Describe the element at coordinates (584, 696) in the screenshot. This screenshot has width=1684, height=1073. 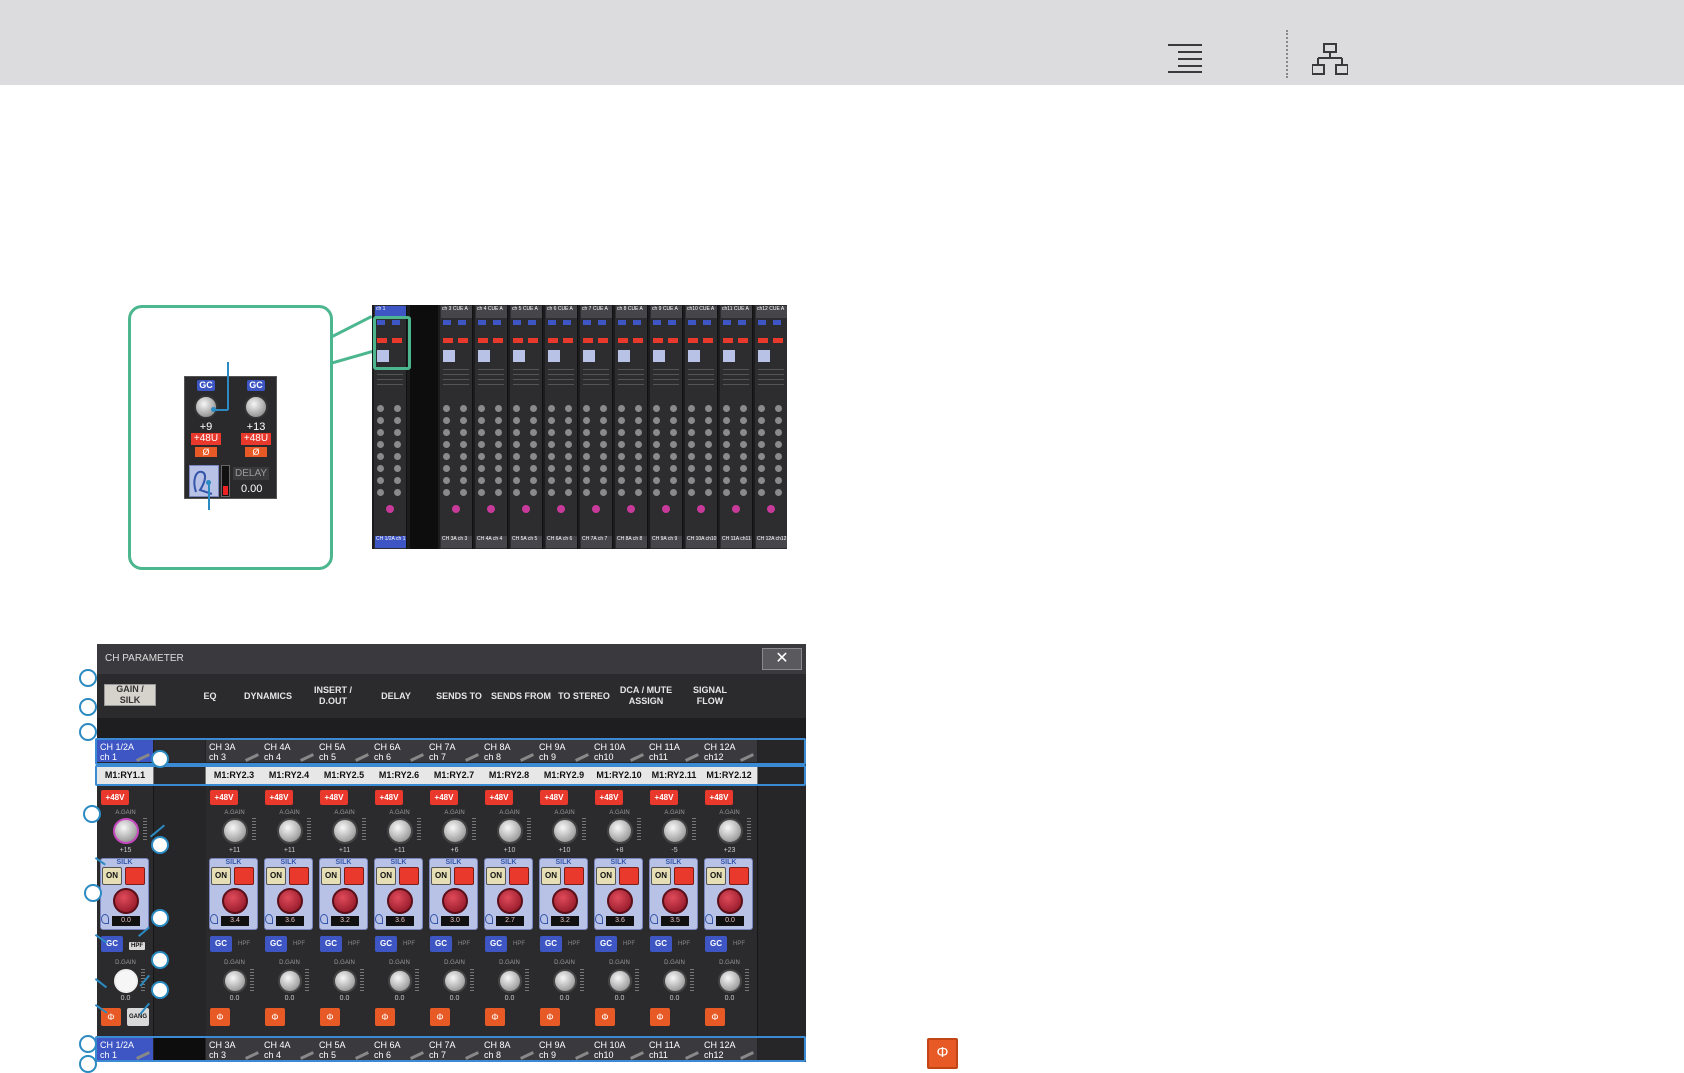
I see `tab-to-stereo: TO STEREO` at that location.